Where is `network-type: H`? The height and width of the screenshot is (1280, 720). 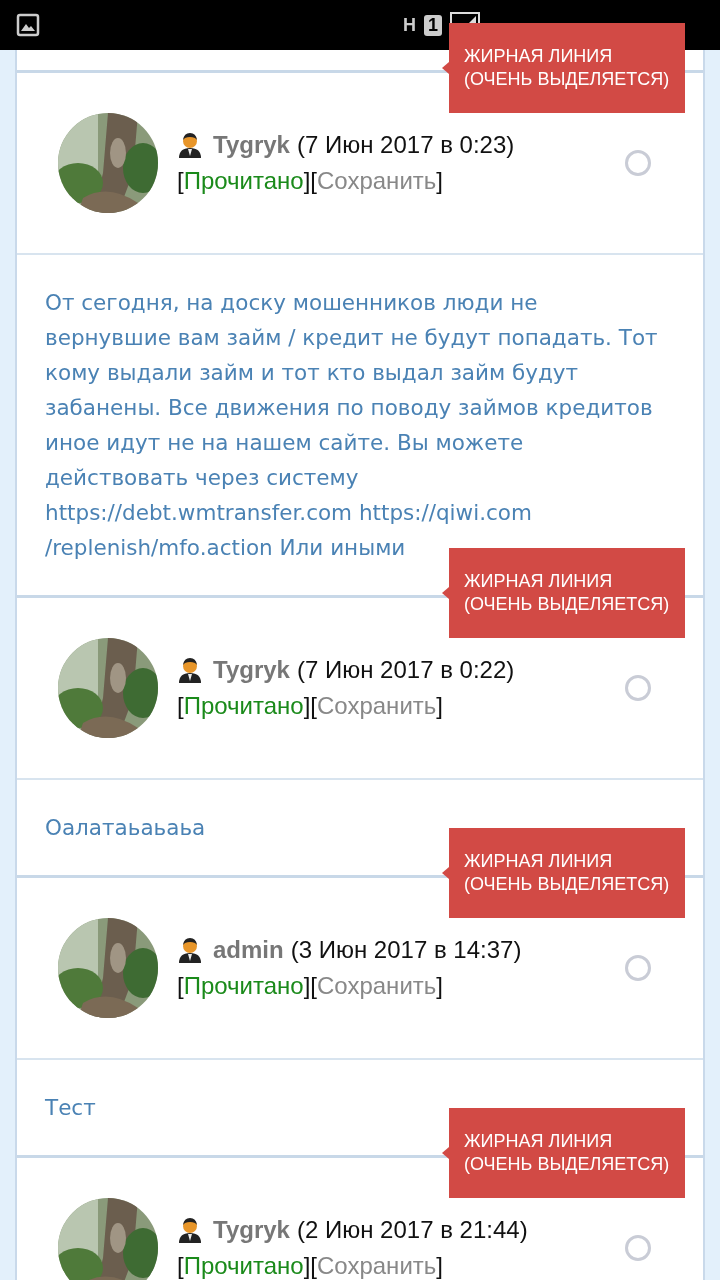 network-type: H is located at coordinates (409, 25).